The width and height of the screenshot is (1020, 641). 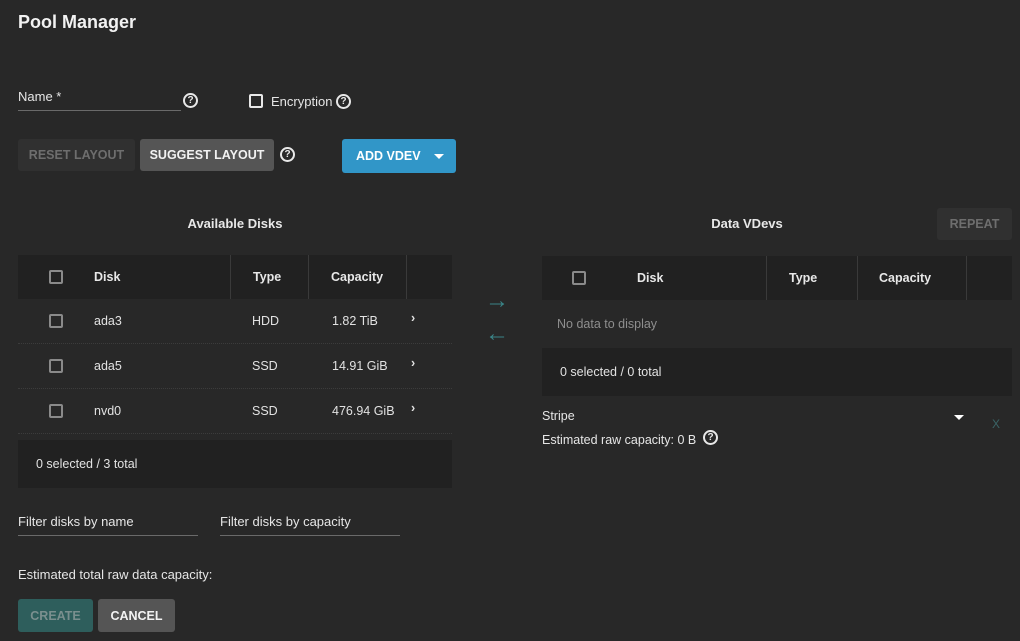 What do you see at coordinates (77, 22) in the screenshot?
I see `page-title: Pool Manager` at bounding box center [77, 22].